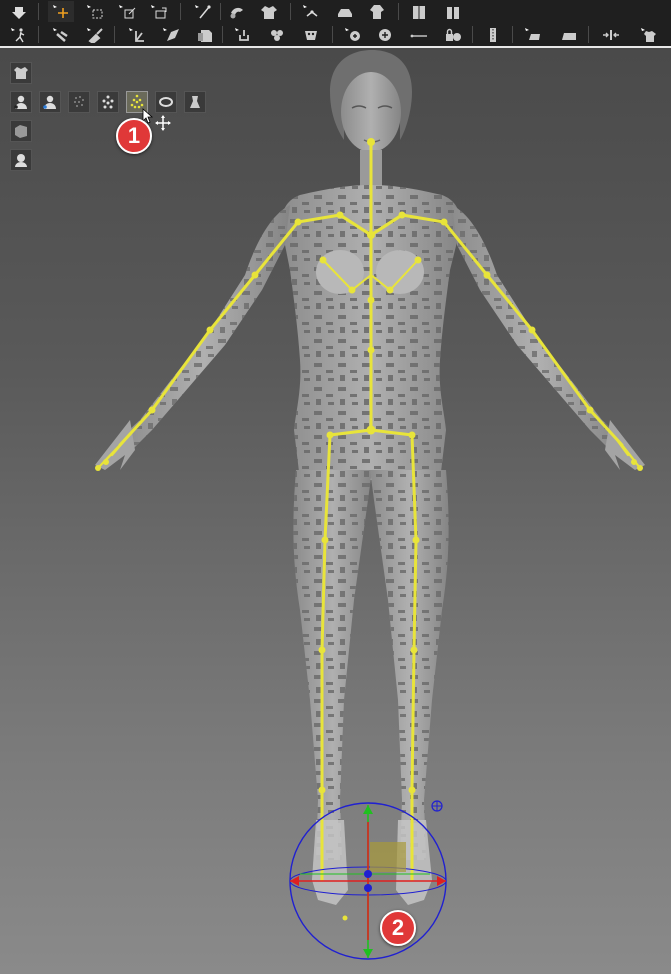  I want to click on hoodie-icon, so click(377, 11).